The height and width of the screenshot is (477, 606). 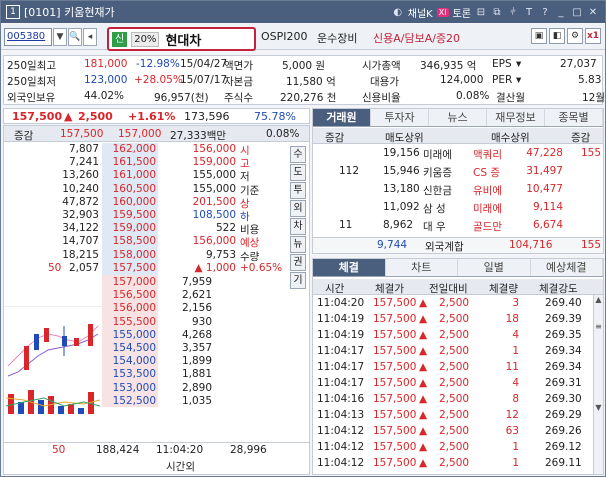 I want to click on broker-row: 112 15,946 키움증 CS 증 31,497, so click(x=458, y=171).